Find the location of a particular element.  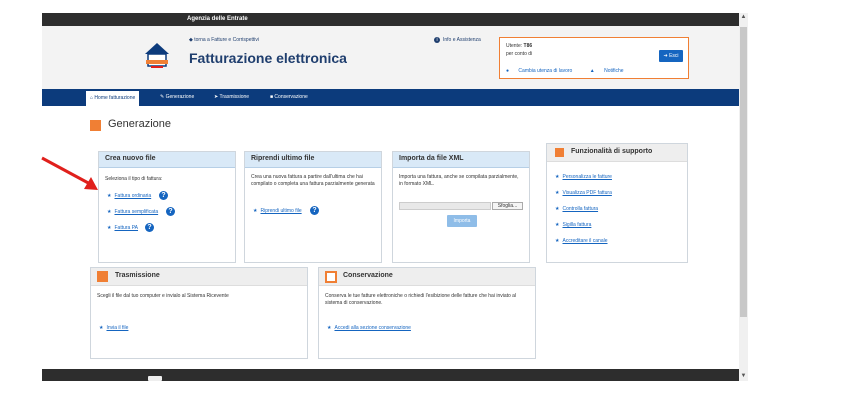

support-icon is located at coordinates (559, 152).